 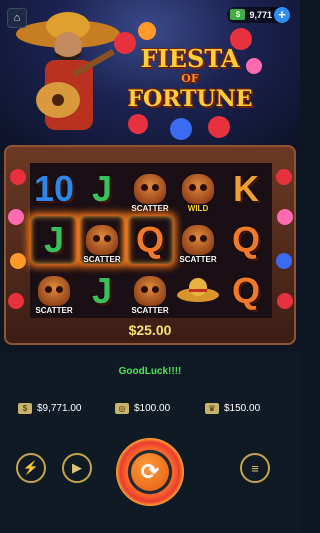 What do you see at coordinates (190, 58) in the screenshot?
I see `logo-line-1: FIESTA` at bounding box center [190, 58].